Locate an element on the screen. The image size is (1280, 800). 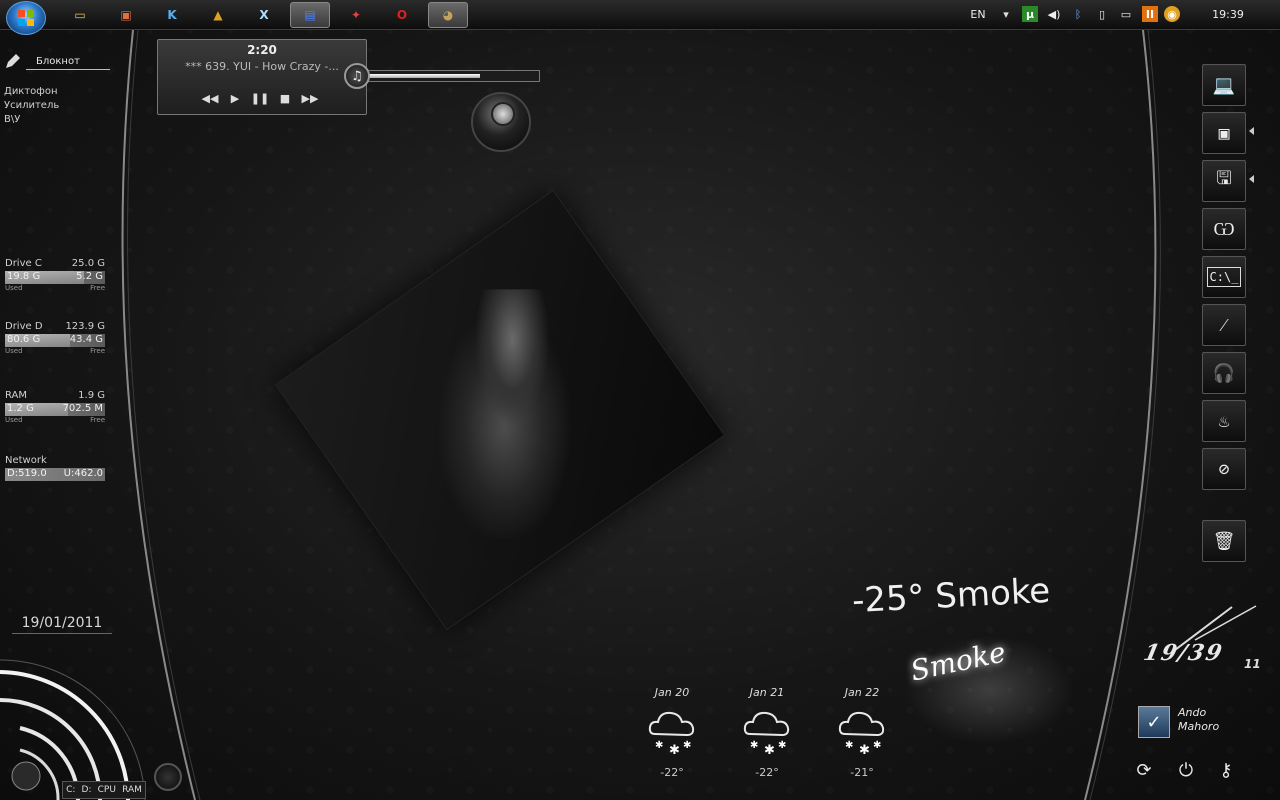
music-note-icon: ♫ is located at coordinates (357, 76).